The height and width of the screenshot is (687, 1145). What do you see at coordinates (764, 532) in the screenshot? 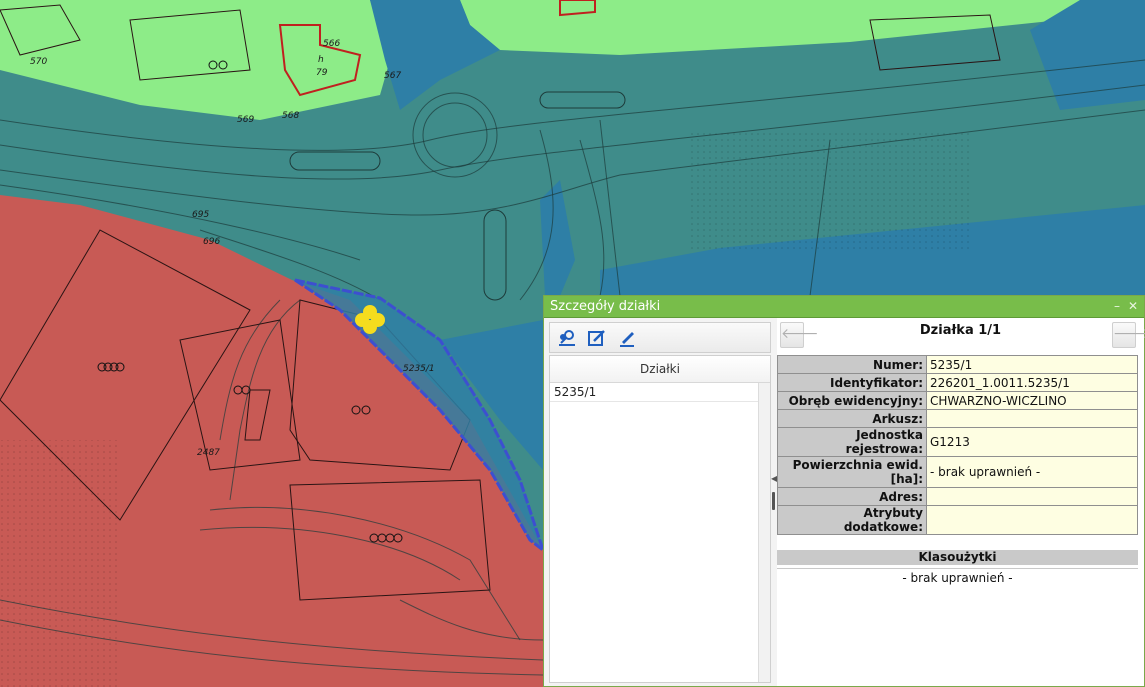
I see `list-scrollbar` at bounding box center [764, 532].